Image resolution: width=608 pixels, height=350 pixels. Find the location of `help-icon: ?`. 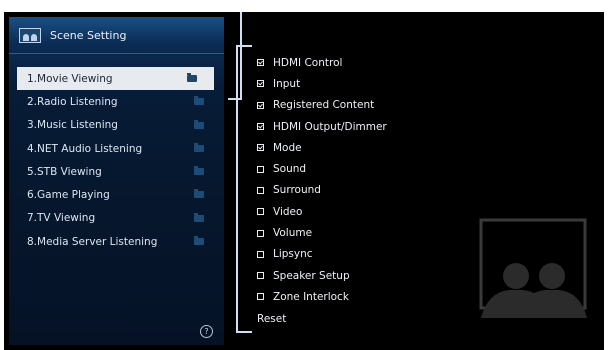

help-icon: ? is located at coordinates (206, 331).